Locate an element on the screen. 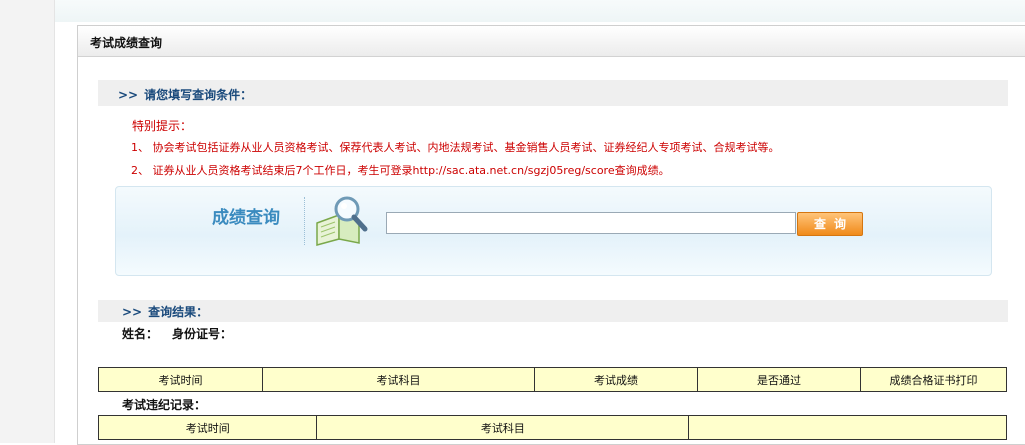 The image size is (1025, 445). identity-line: 姓名： 身份证号： is located at coordinates (184, 333).